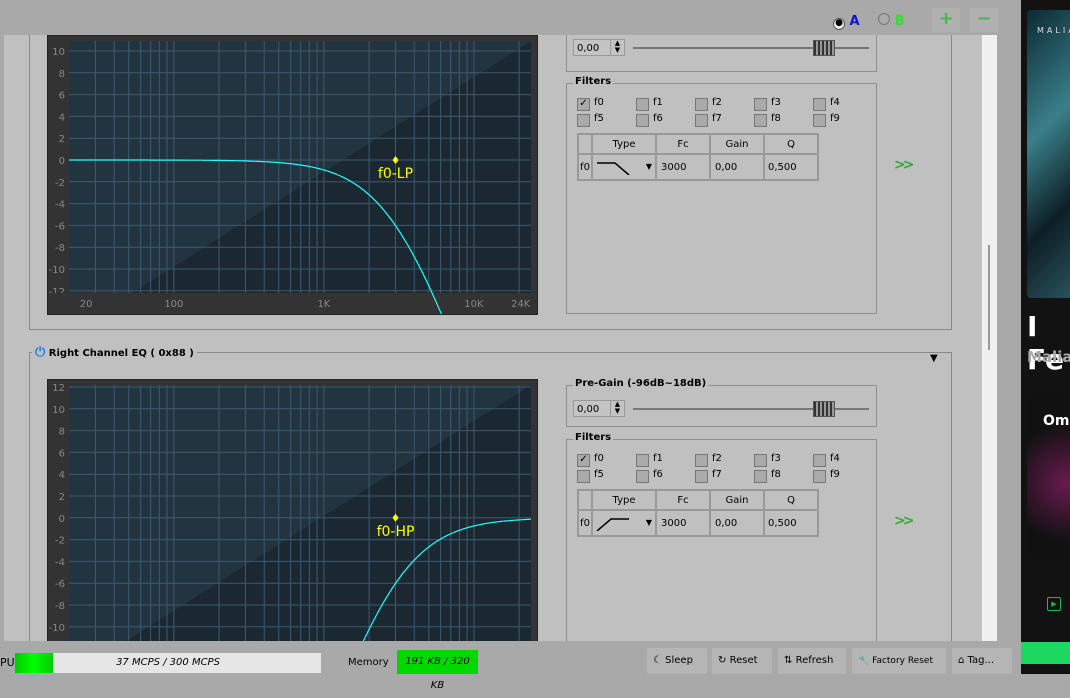 The width and height of the screenshot is (1070, 698). What do you see at coordinates (57, 270) in the screenshot?
I see `y-tick-label: -10` at bounding box center [57, 270].